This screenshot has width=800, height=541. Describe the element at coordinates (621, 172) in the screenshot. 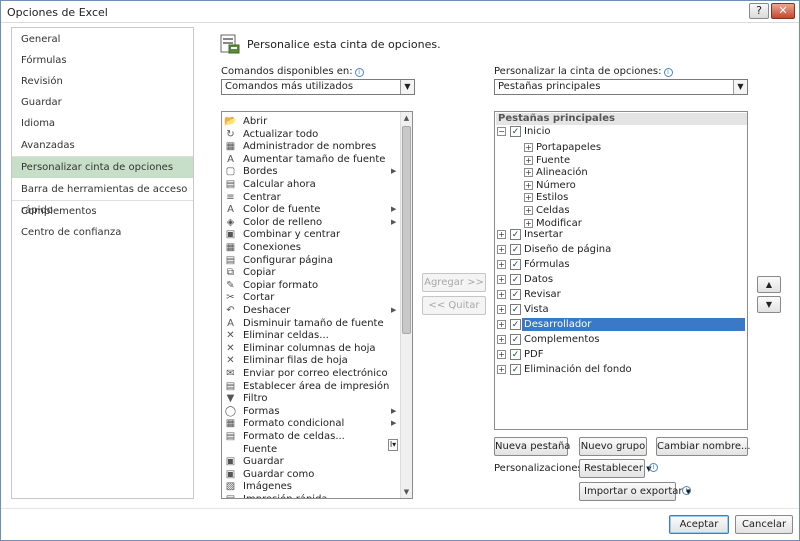

I see `tree-group: + Alineación` at that location.